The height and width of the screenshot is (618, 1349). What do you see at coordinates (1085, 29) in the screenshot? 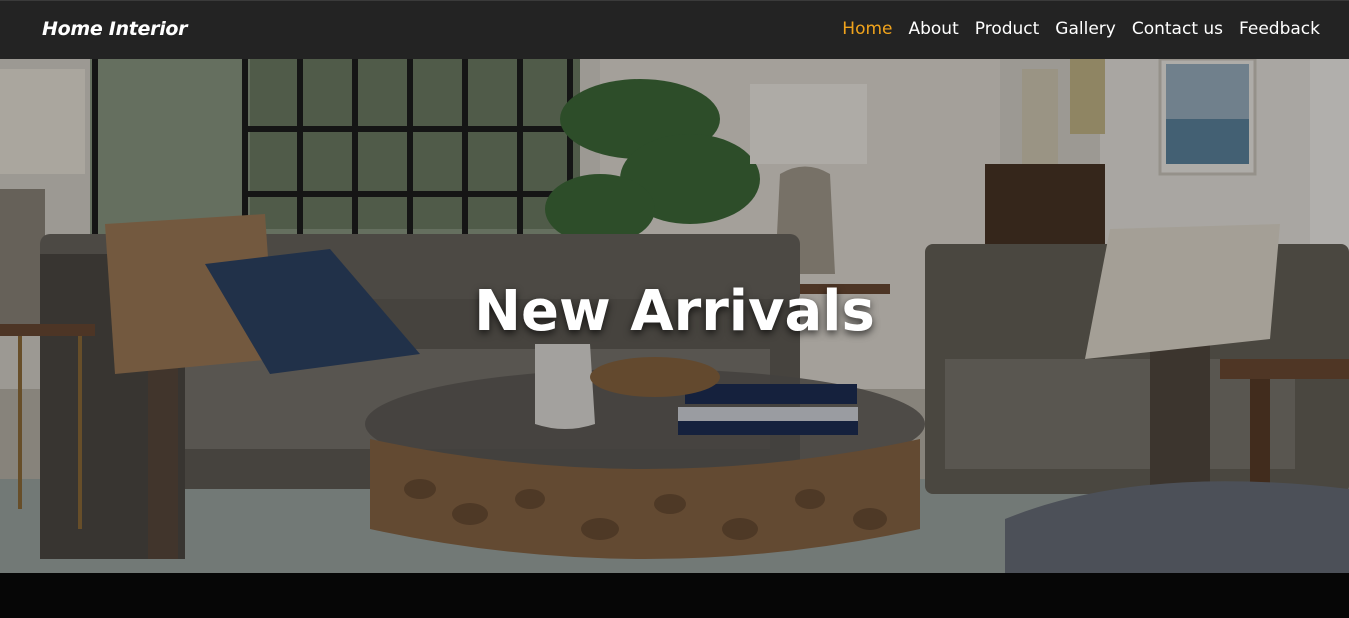
I see `nav-link-gallery: Gallery` at bounding box center [1085, 29].